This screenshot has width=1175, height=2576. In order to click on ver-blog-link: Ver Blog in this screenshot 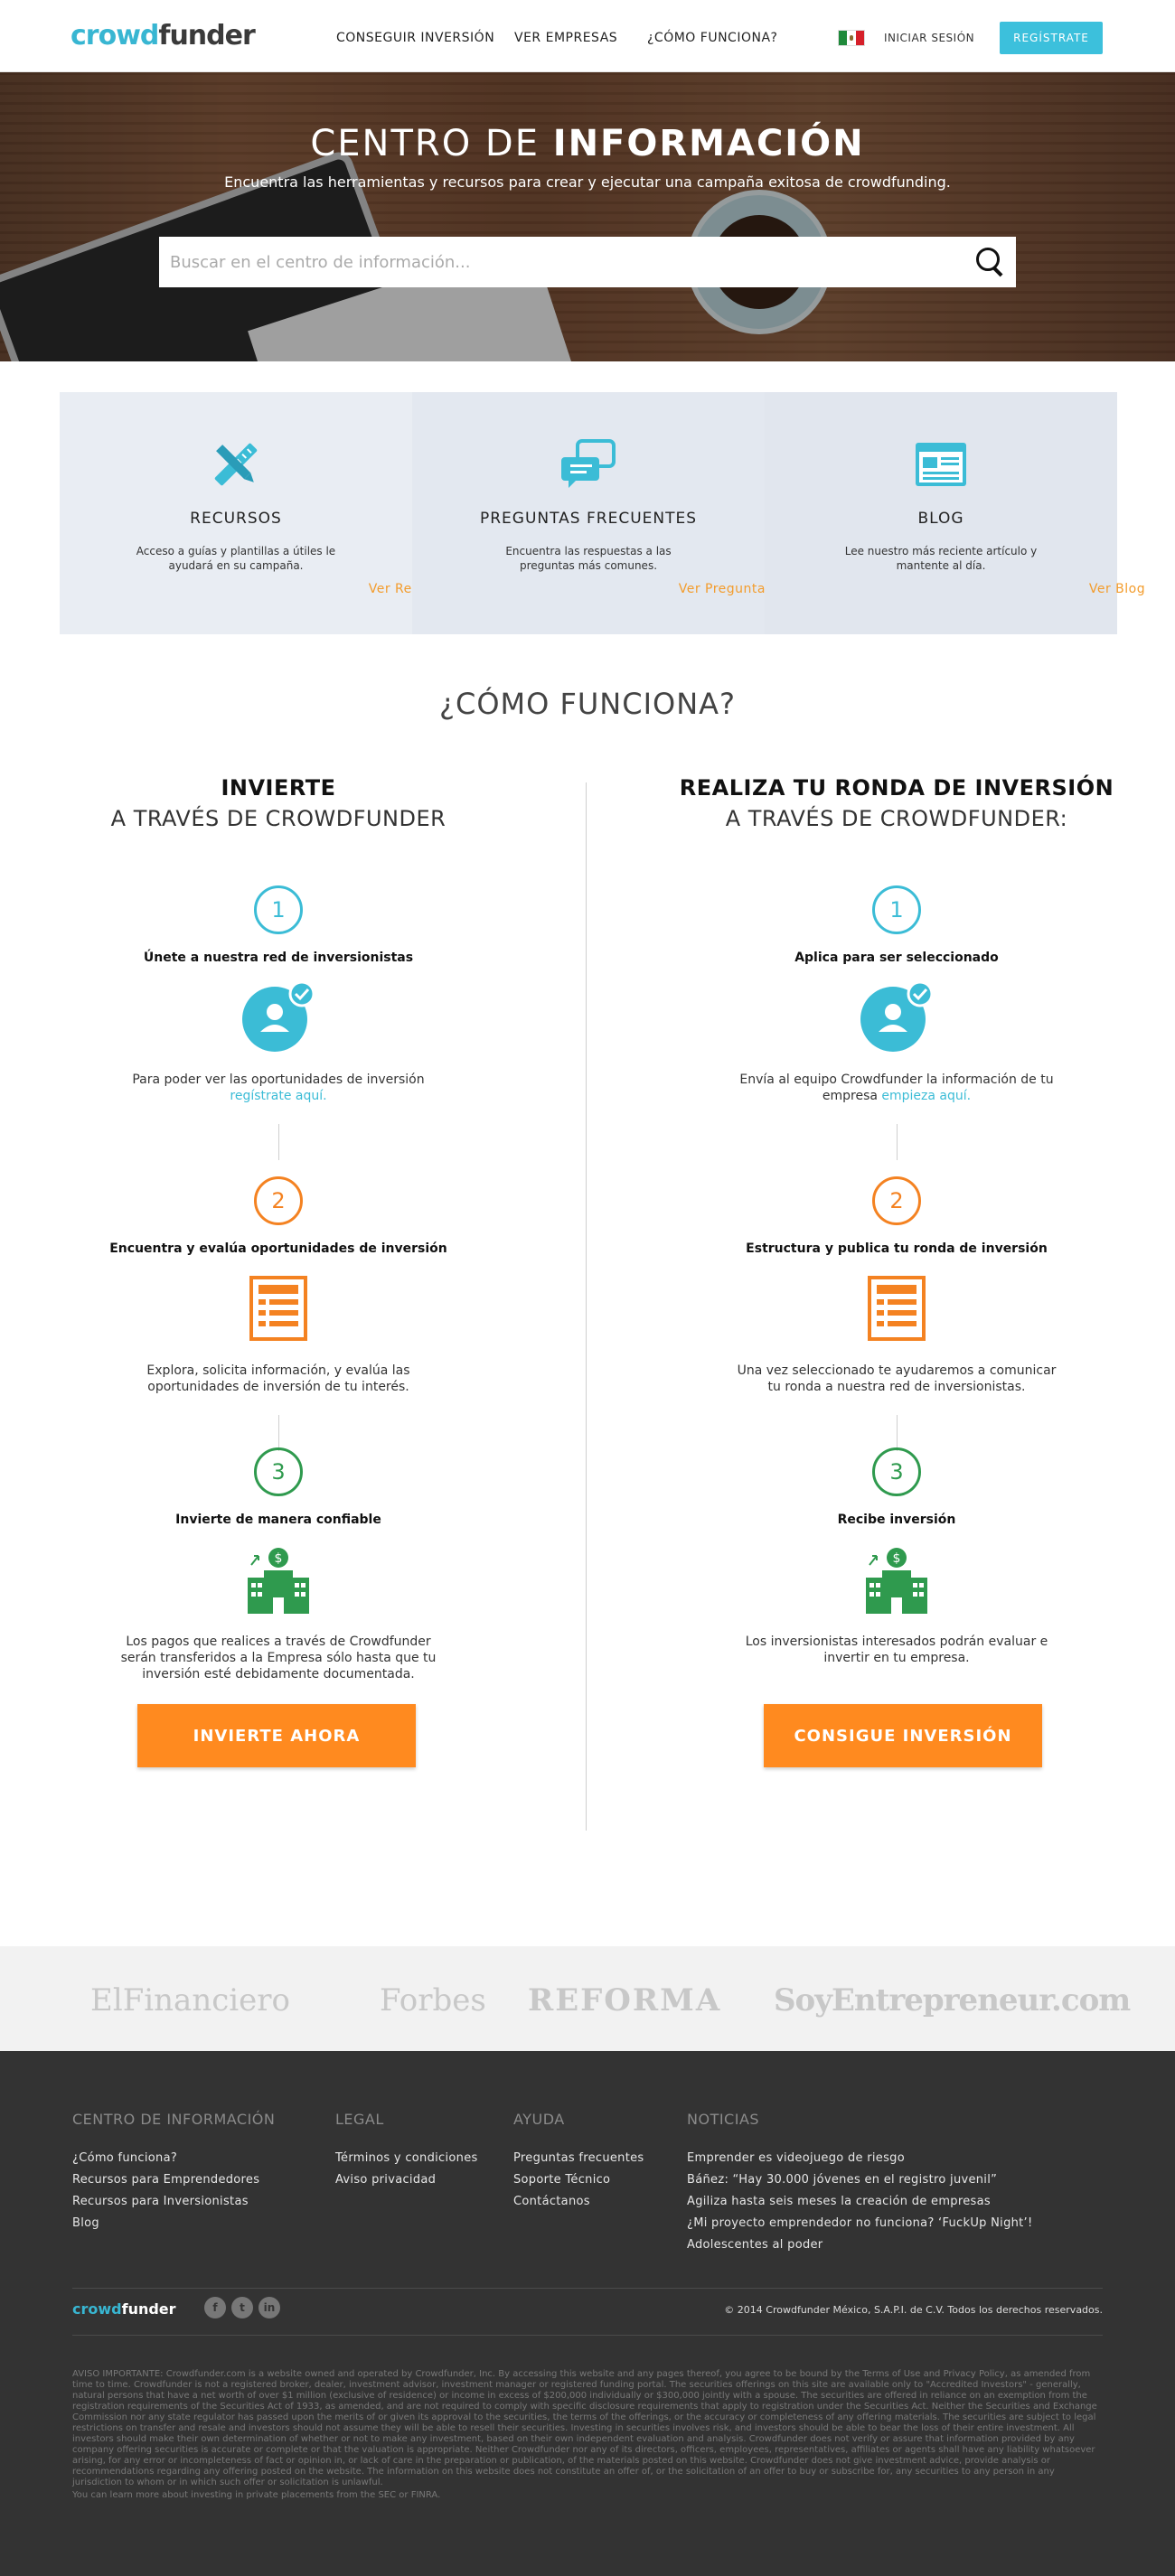, I will do `click(1058, 589)`.